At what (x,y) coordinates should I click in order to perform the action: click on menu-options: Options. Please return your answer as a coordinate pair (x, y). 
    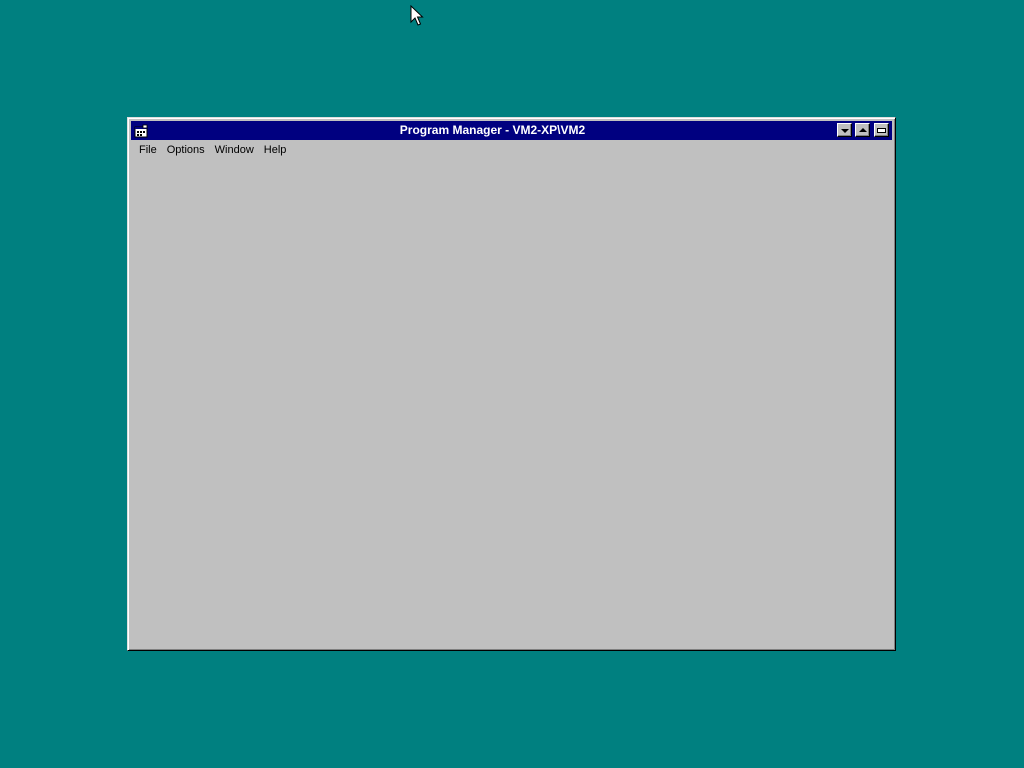
    Looking at the image, I should click on (186, 150).